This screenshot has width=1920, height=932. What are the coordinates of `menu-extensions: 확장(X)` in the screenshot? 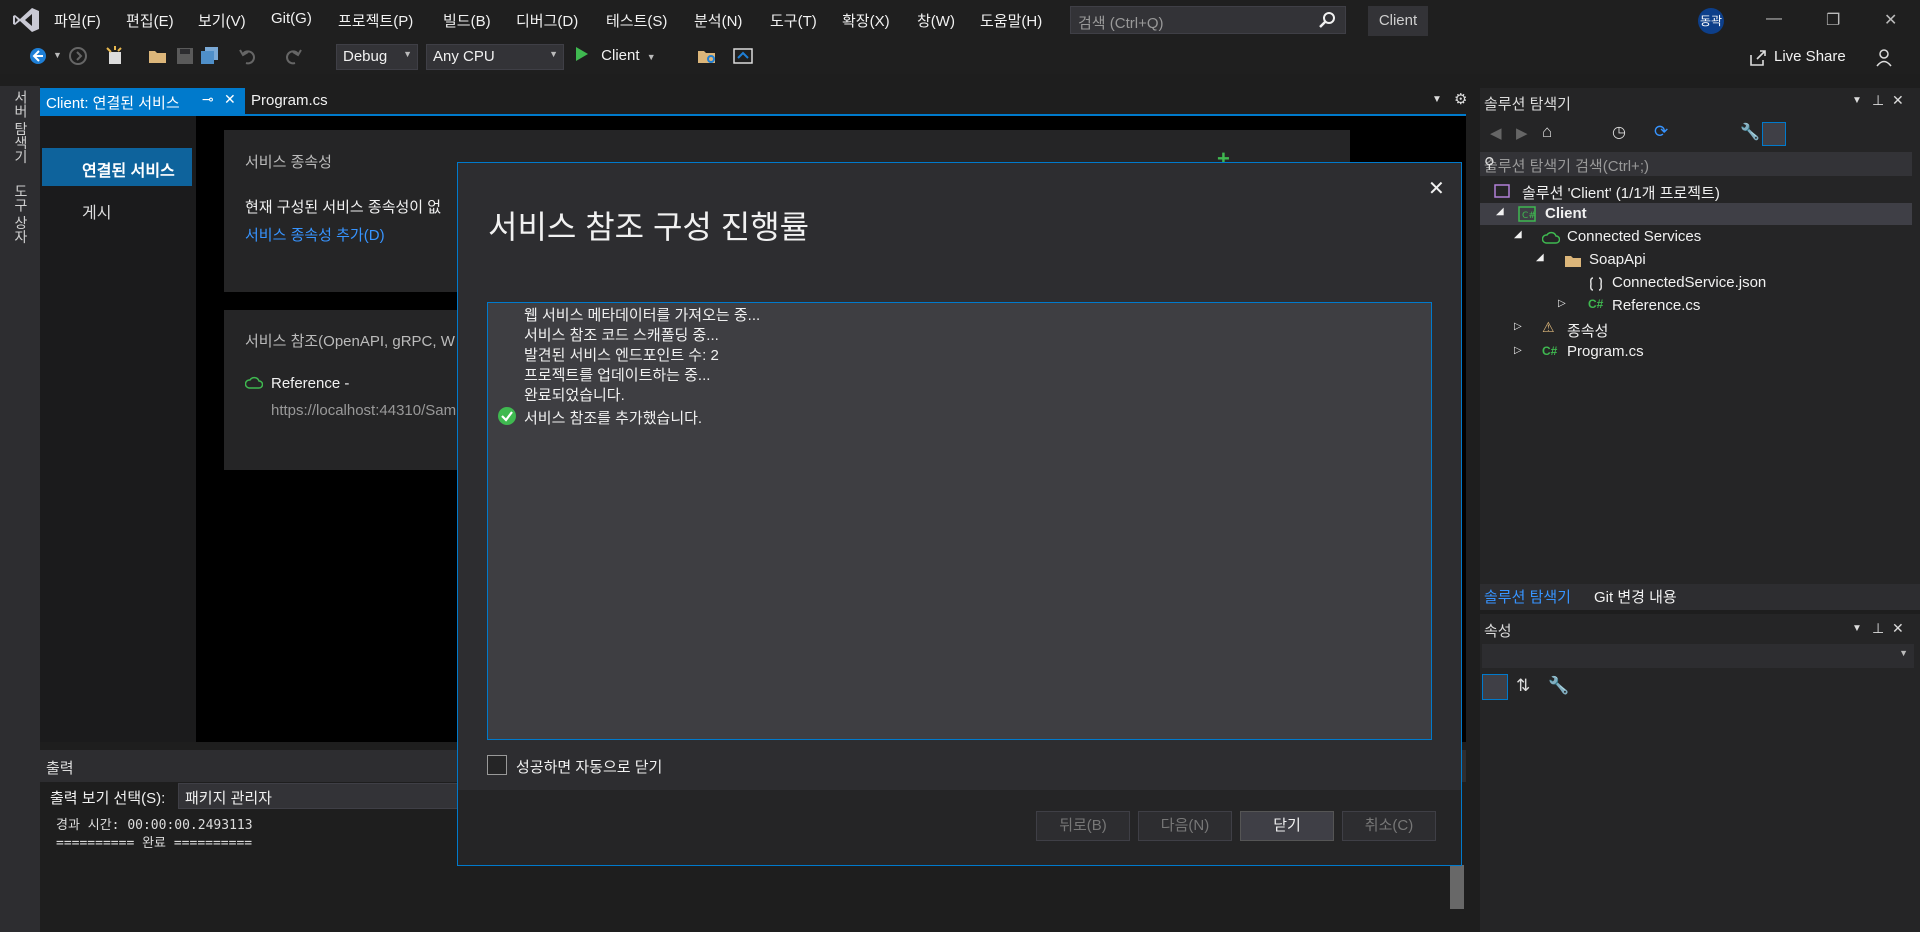 It's located at (866, 20).